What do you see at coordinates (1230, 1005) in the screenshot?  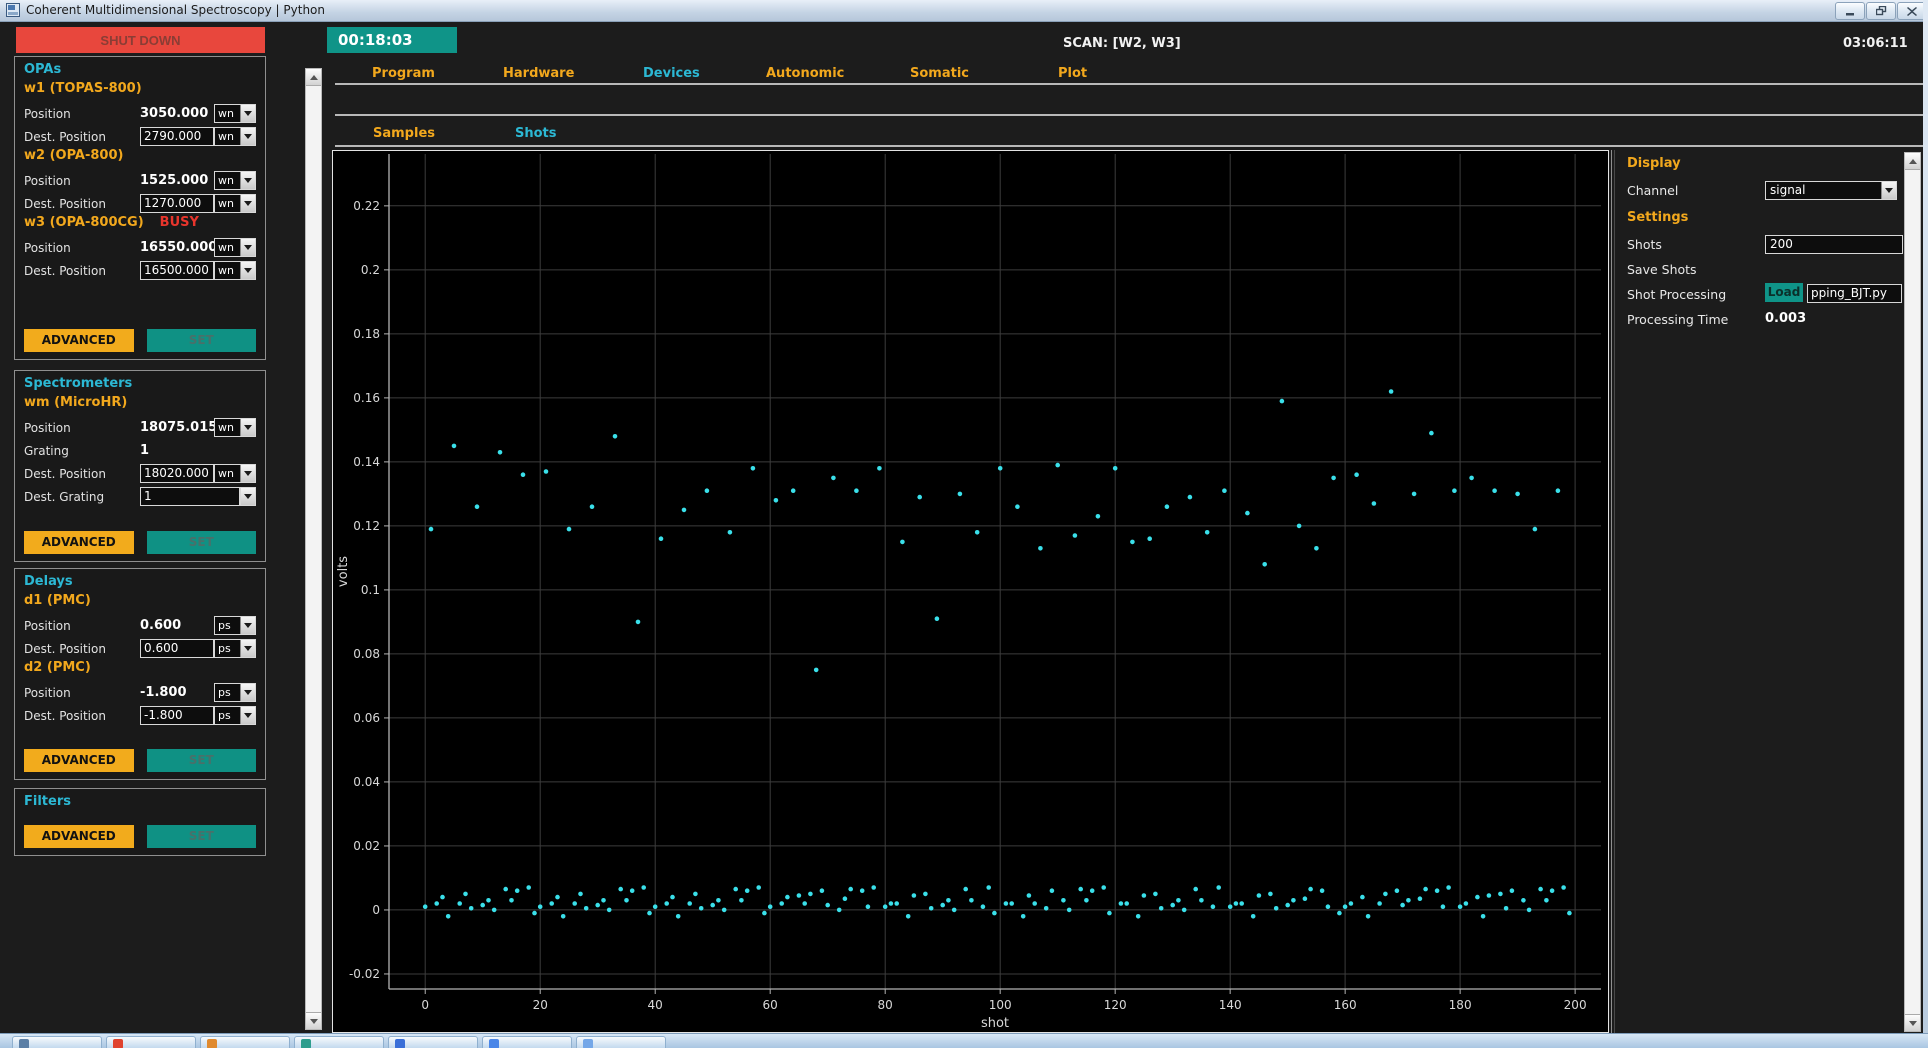 I see `svg-text: 140` at bounding box center [1230, 1005].